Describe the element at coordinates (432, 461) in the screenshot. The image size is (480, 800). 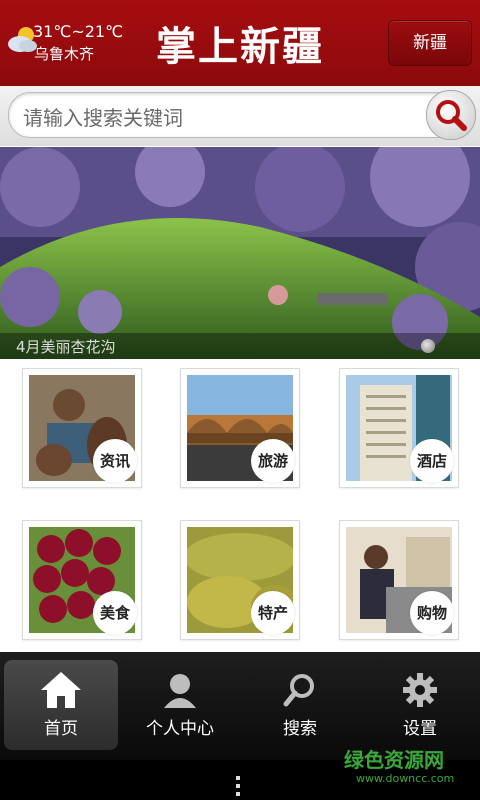
I see `category-label: 酒店` at that location.